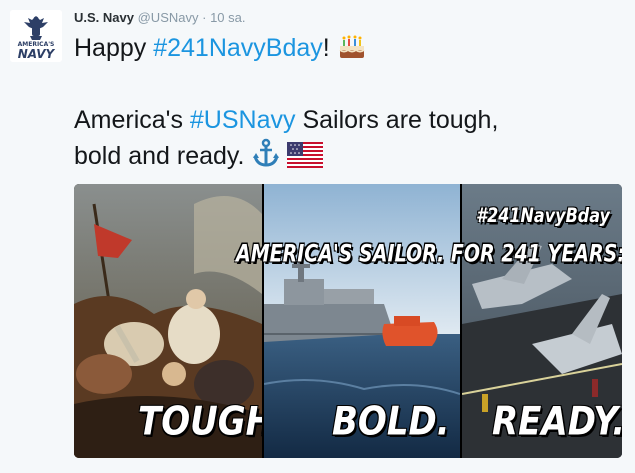 This screenshot has width=635, height=473. I want to click on tweet-line-1: Happy #241NavyBday!, so click(349, 50).